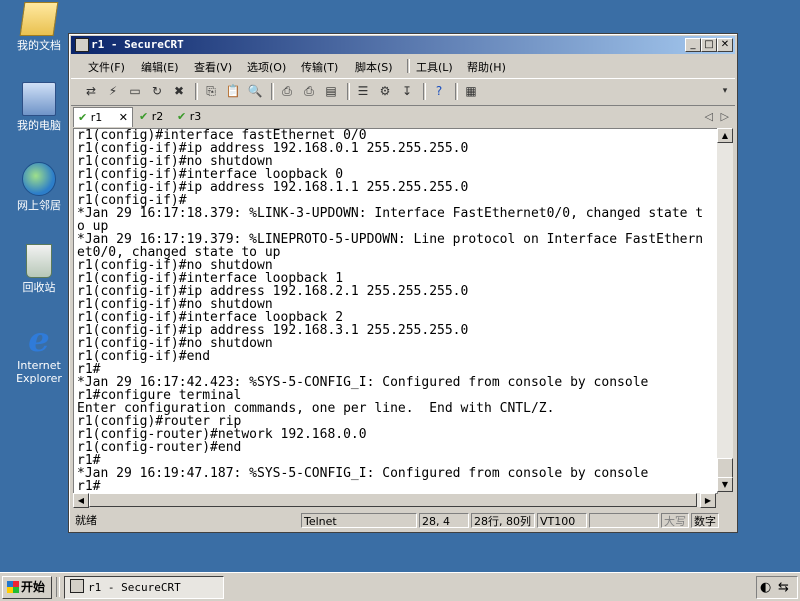  What do you see at coordinates (624, 520) in the screenshot?
I see `status-empty-cell` at bounding box center [624, 520].